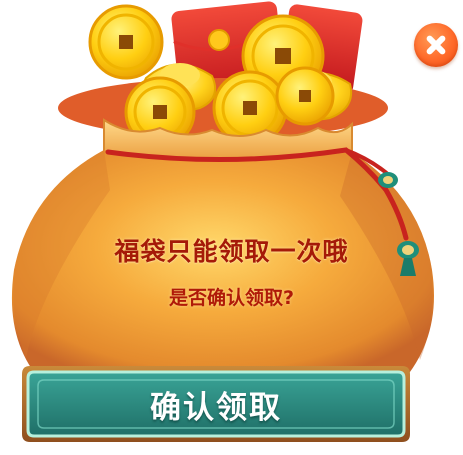 The width and height of the screenshot is (463, 455). I want to click on confirm-claim-button: 确认领取, so click(216, 404).